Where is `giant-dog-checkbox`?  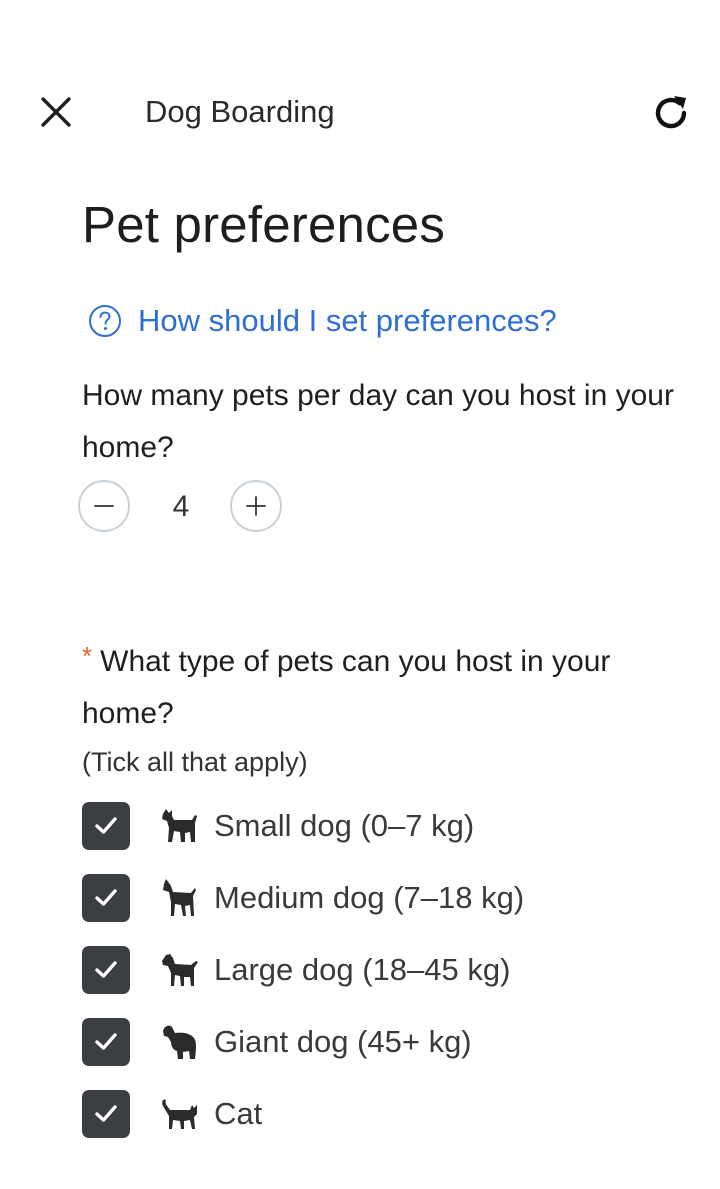
giant-dog-checkbox is located at coordinates (106, 1042).